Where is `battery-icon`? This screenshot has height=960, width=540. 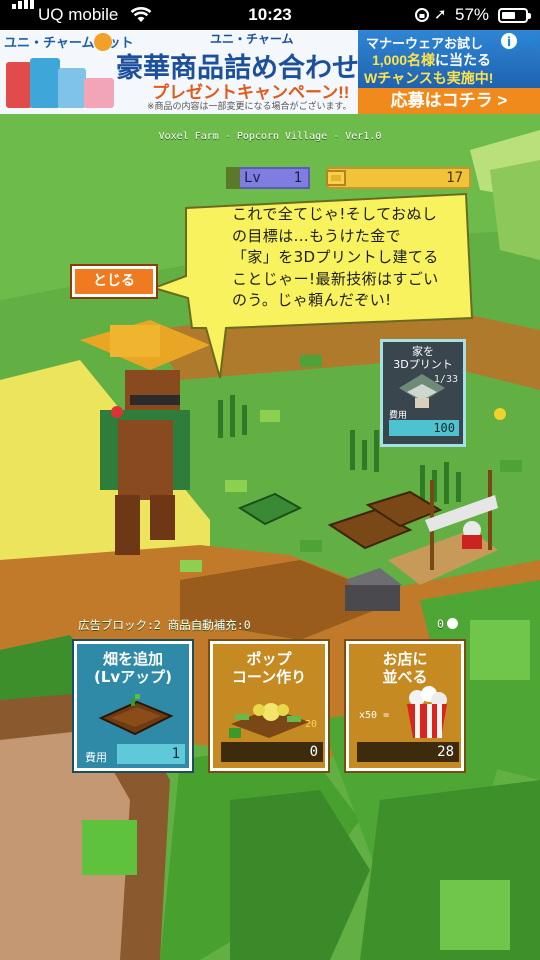 battery-icon is located at coordinates (514, 15).